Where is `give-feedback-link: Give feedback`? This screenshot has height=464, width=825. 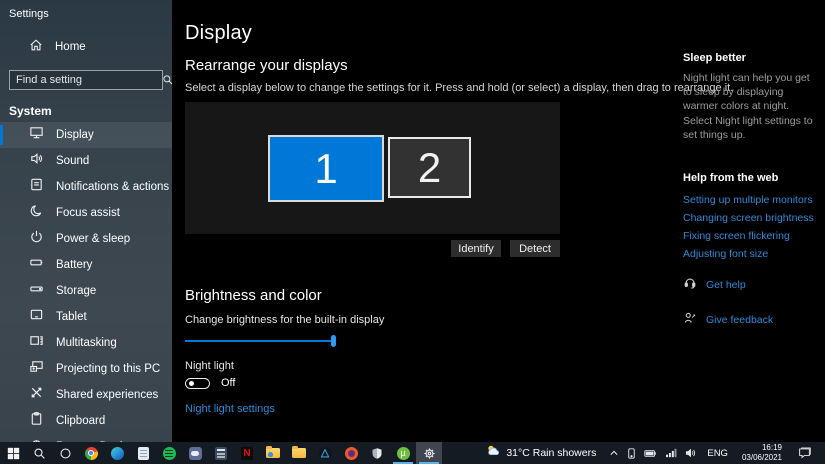
give-feedback-link: Give feedback is located at coordinates (739, 320).